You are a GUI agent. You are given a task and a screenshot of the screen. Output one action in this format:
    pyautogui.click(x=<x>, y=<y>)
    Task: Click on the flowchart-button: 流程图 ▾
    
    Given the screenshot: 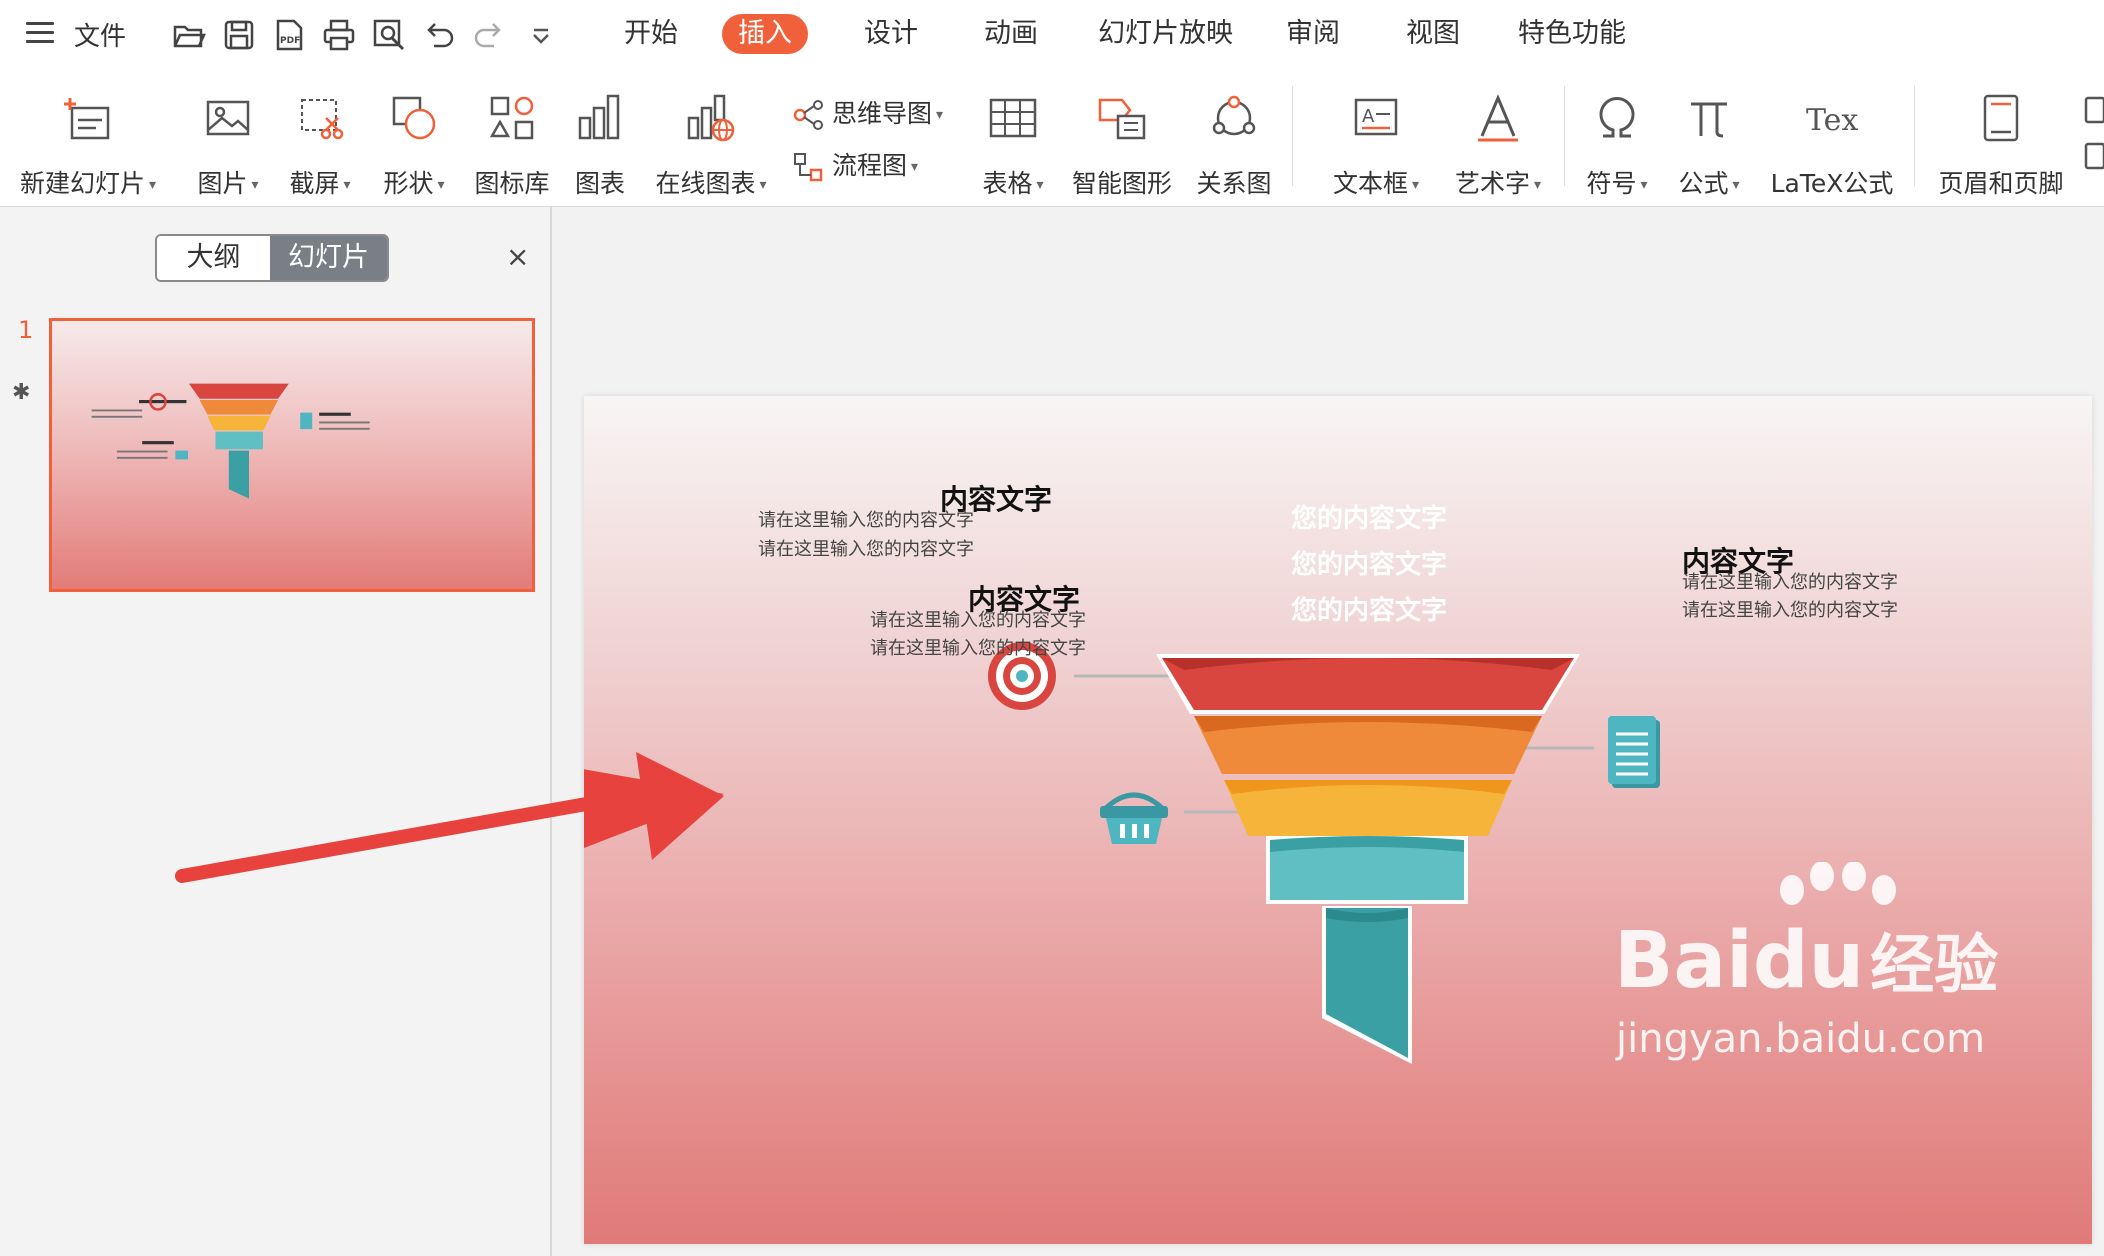 What is the action you would take?
    pyautogui.click(x=877, y=164)
    